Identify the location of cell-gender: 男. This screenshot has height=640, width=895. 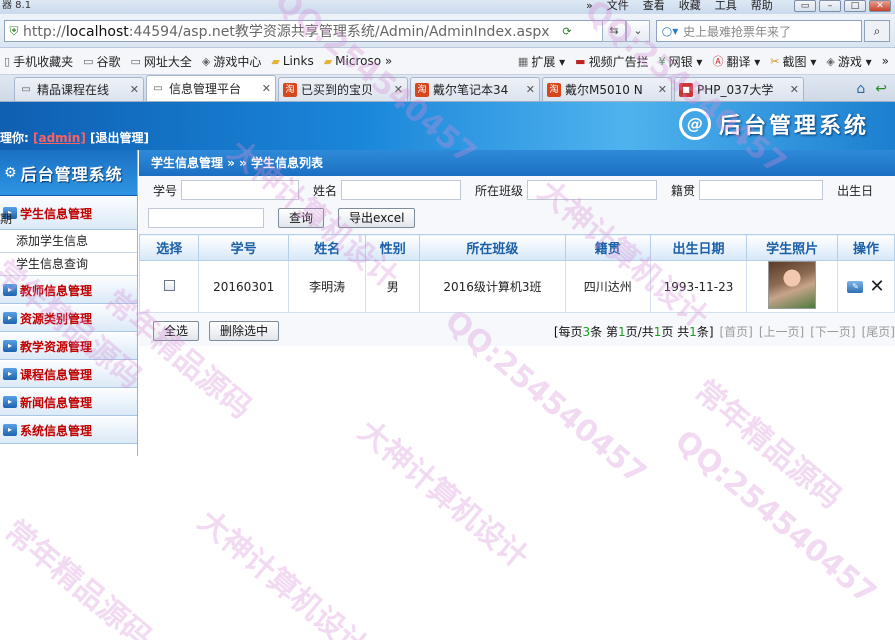
(393, 286).